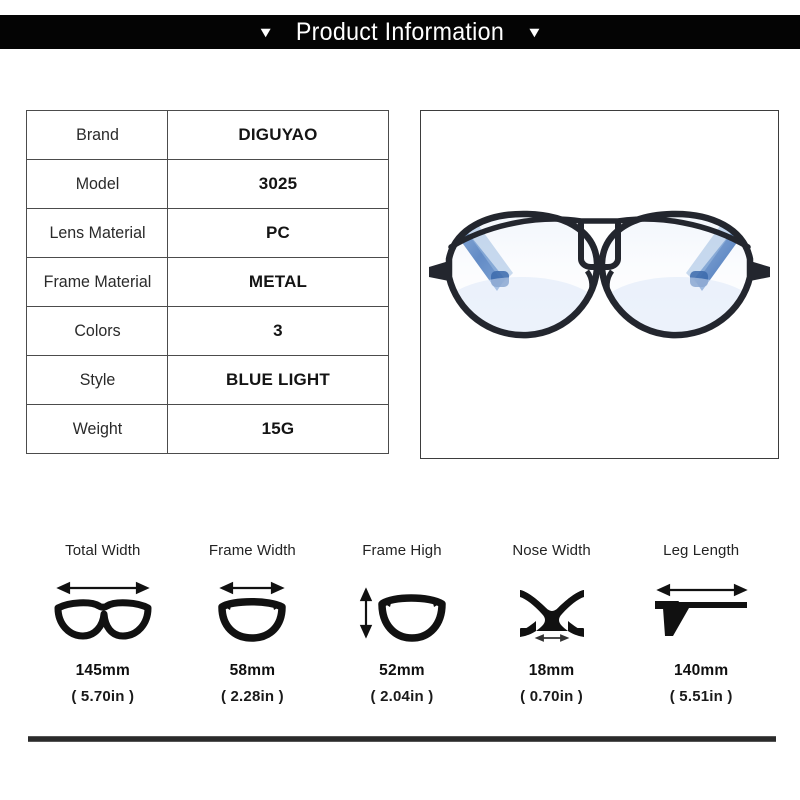 This screenshot has width=800, height=800. I want to click on table-row: Model 3025, so click(208, 184).